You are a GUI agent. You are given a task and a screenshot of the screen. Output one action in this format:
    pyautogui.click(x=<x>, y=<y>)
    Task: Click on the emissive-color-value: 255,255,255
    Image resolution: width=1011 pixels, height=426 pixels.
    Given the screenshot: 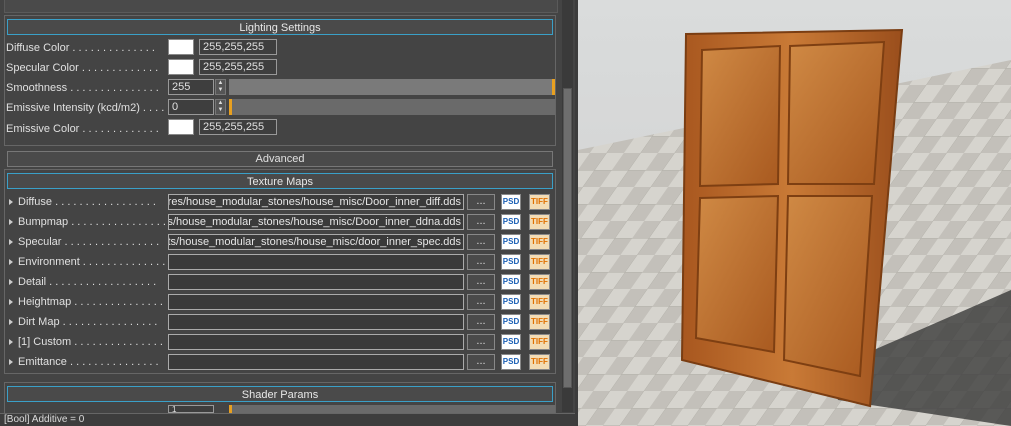 What is the action you would take?
    pyautogui.click(x=238, y=127)
    